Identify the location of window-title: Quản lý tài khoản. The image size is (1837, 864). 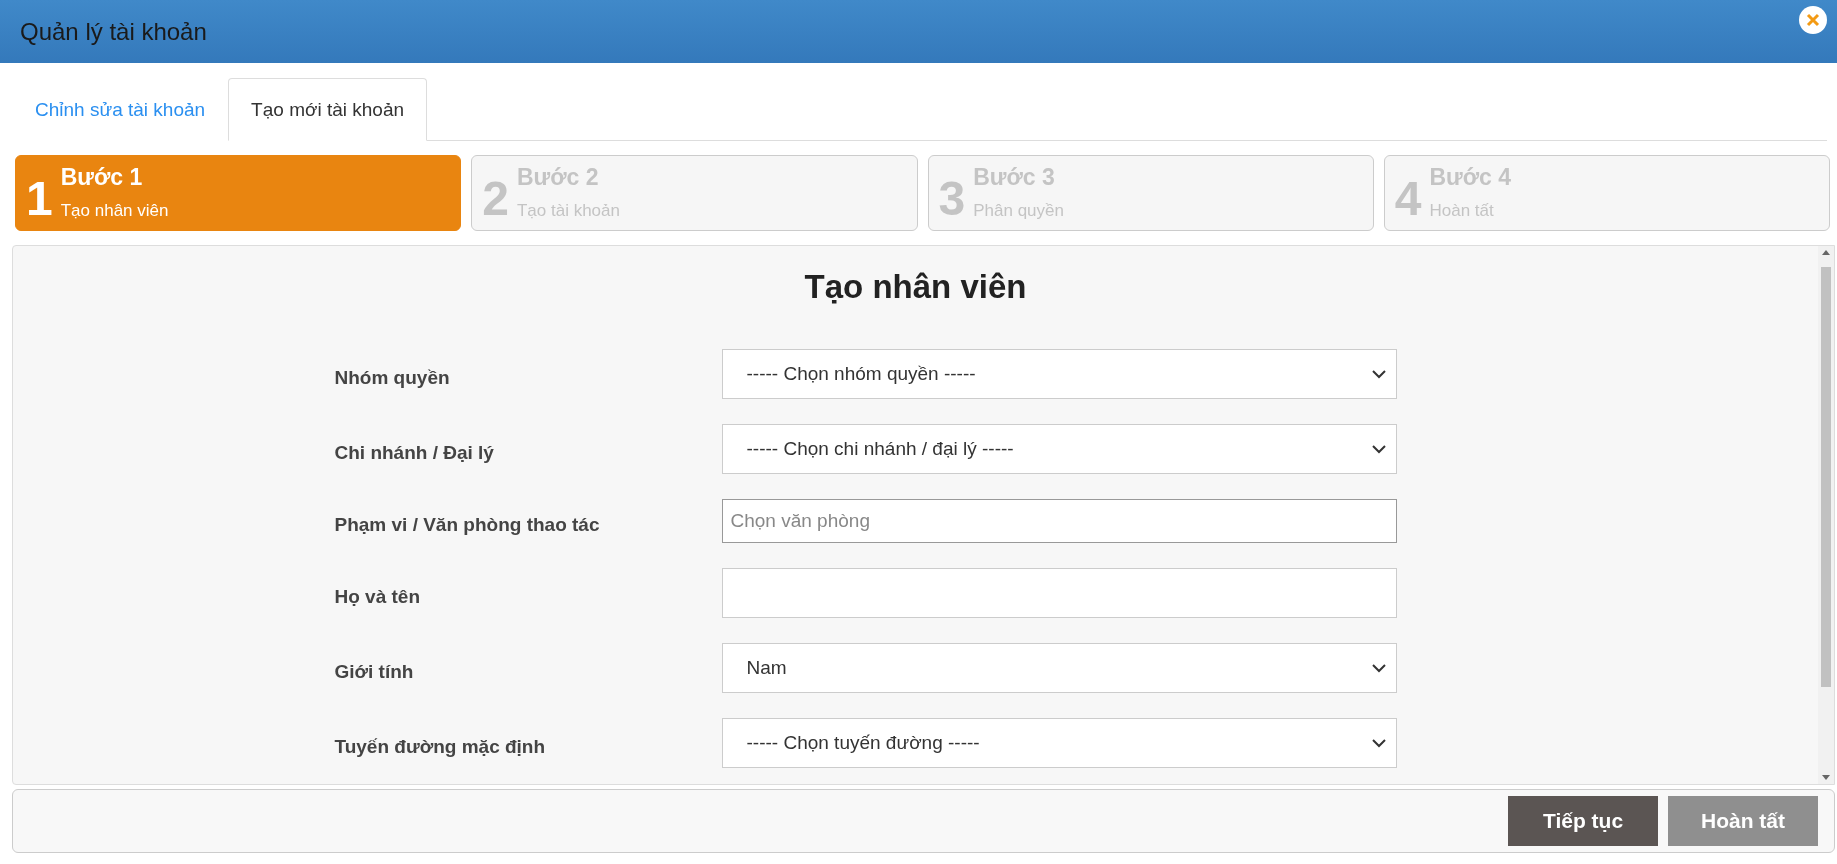
(113, 31).